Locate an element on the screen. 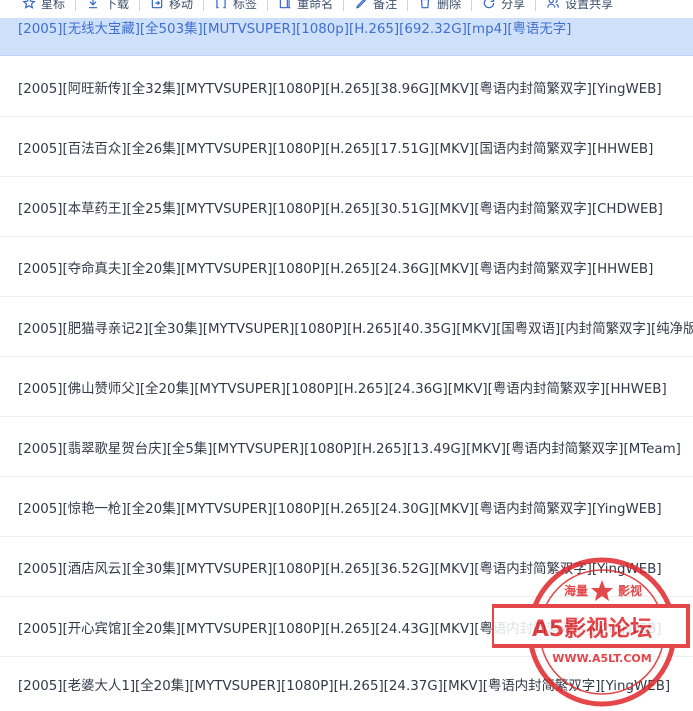 The image size is (693, 711). rename-button: 重命名 is located at coordinates (311, 6).